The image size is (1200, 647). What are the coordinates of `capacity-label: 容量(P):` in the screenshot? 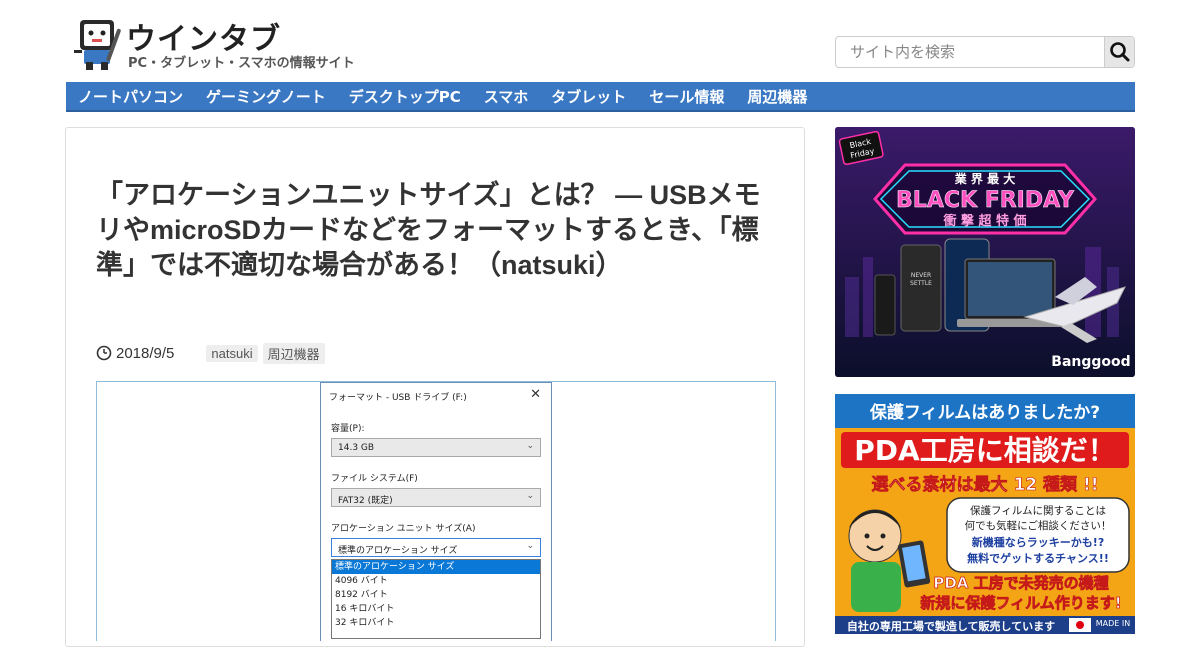 It's located at (348, 429).